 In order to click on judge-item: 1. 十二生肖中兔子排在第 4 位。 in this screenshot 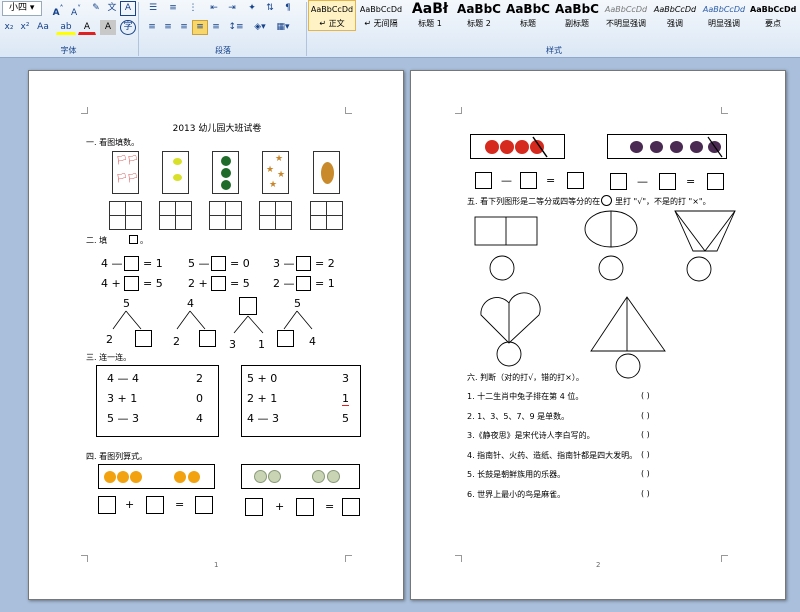, I will do `click(525, 396)`.